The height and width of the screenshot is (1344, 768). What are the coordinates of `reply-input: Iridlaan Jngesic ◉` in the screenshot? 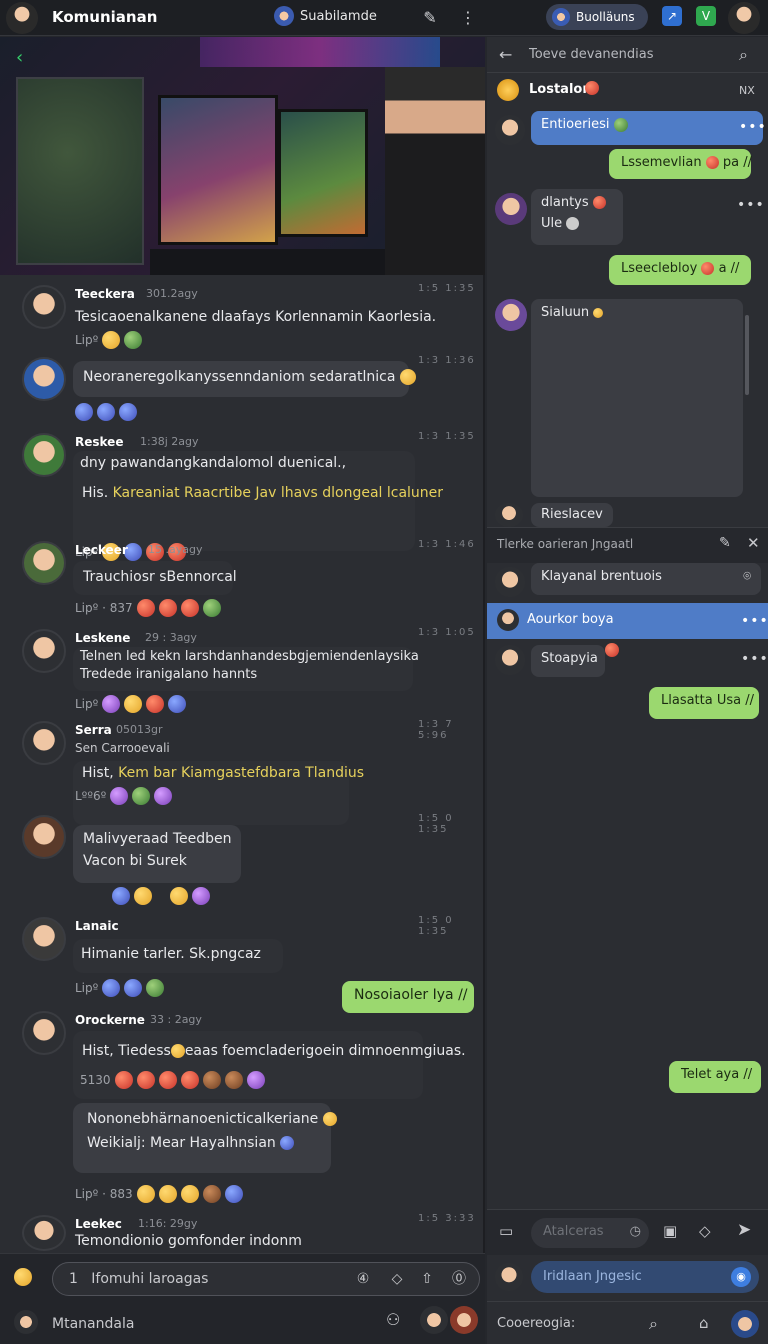 It's located at (645, 1277).